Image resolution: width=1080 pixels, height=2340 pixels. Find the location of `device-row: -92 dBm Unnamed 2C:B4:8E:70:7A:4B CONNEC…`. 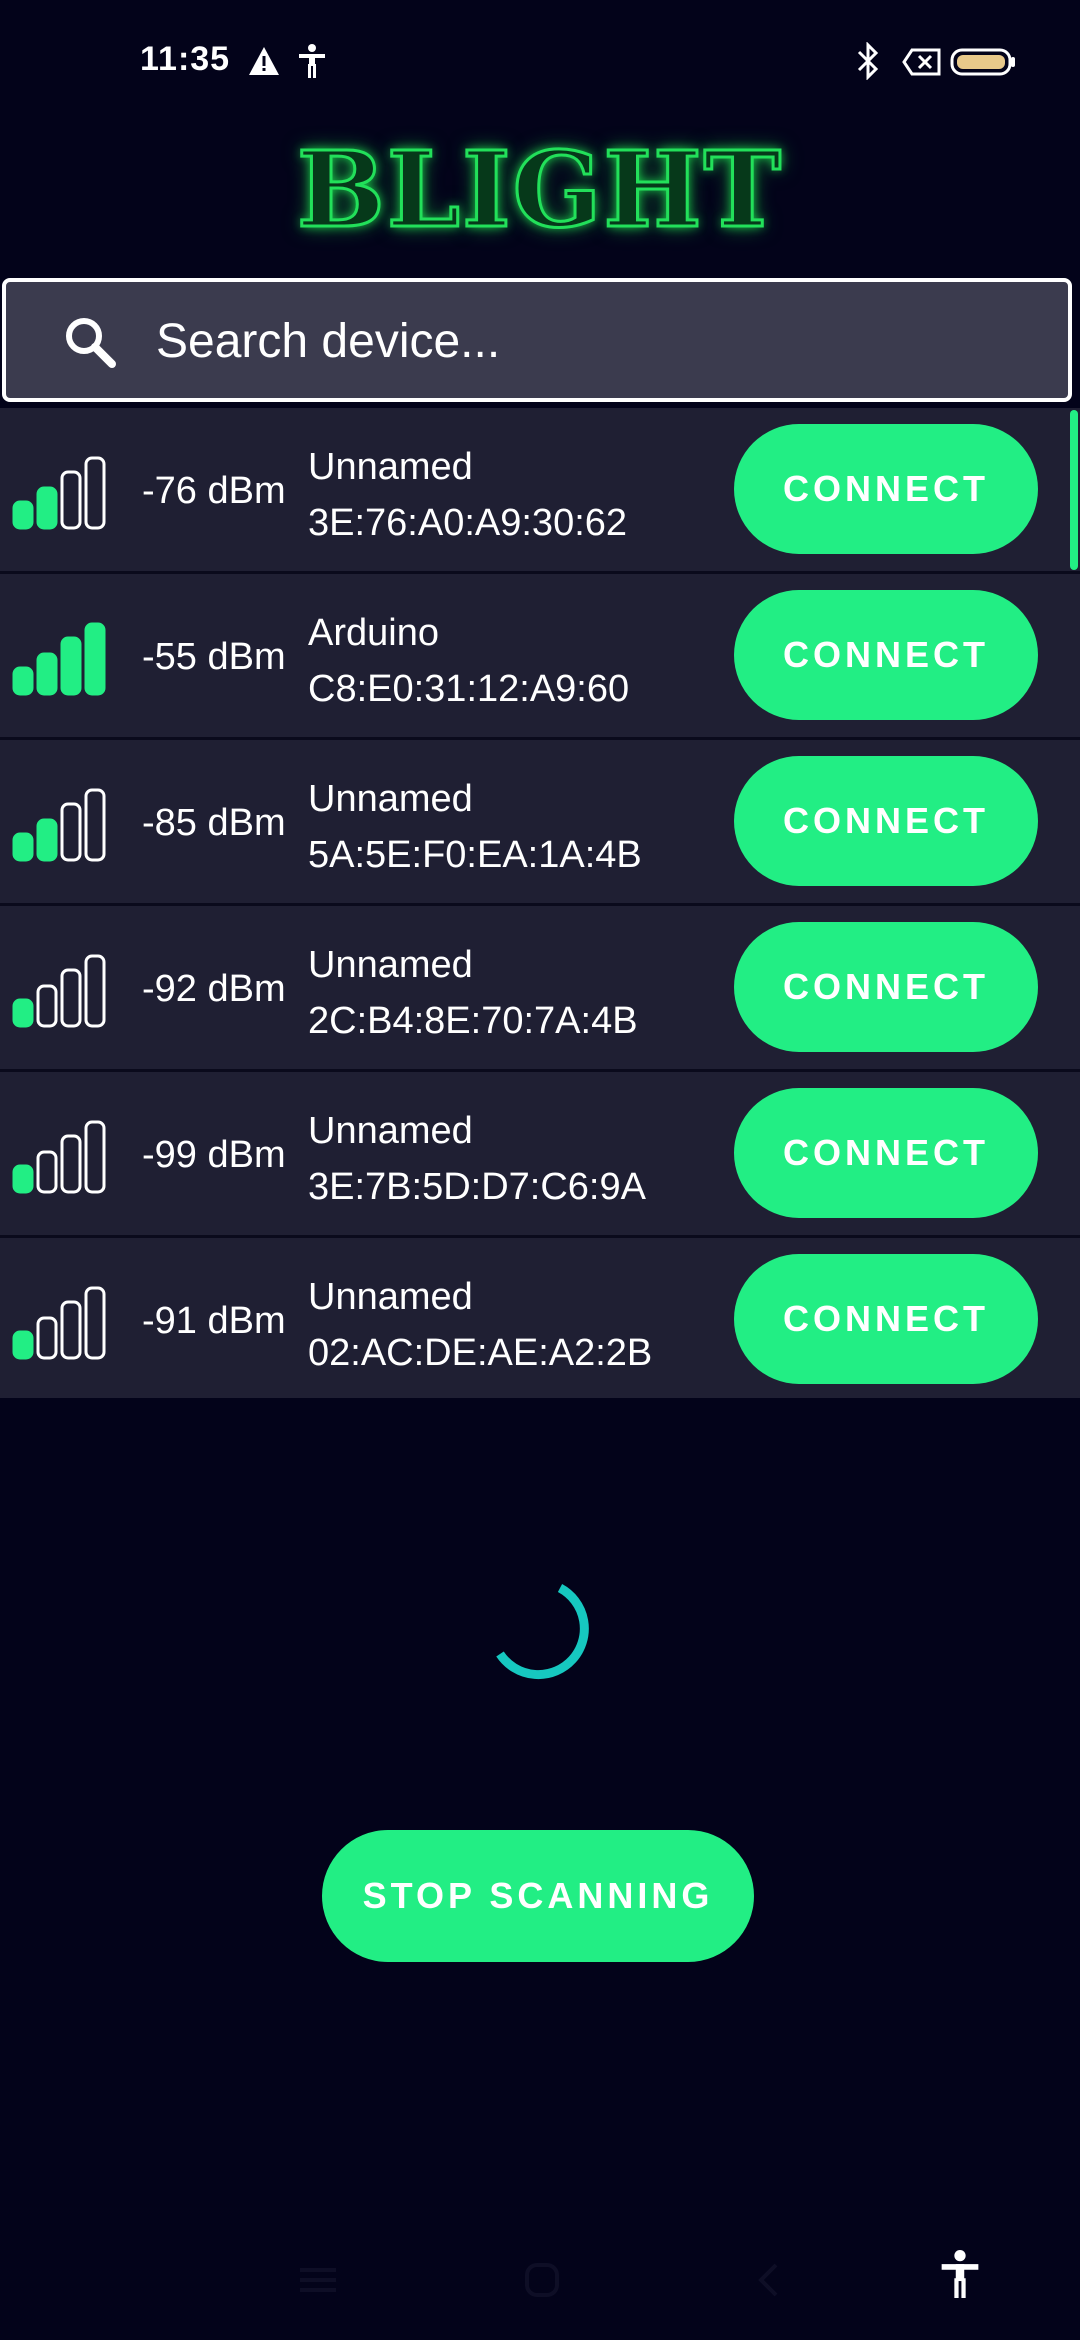

device-row: -92 dBm Unnamed 2C:B4:8E:70:7A:4B CONNEC… is located at coordinates (540, 989).